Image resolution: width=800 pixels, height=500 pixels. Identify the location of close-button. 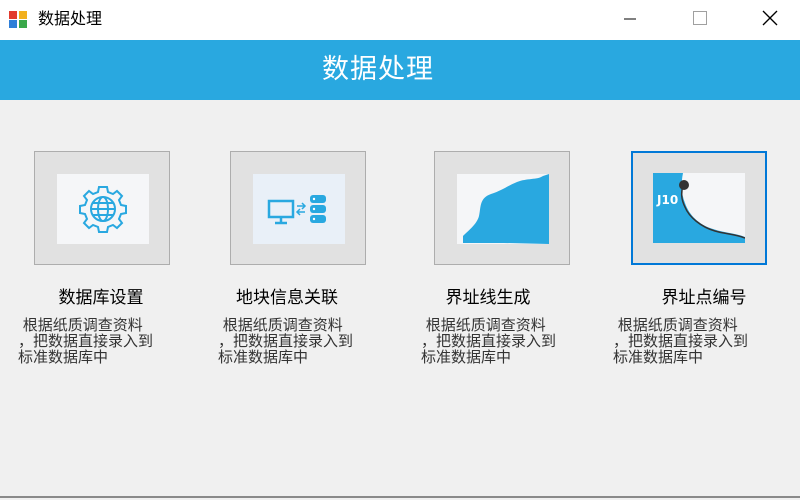
(770, 18).